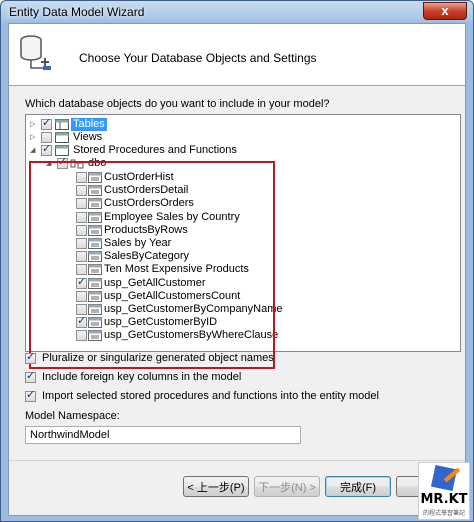 This screenshot has width=474, height=522. Describe the element at coordinates (443, 514) in the screenshot. I see `logo-subtitle: 的程式學習筆記` at that location.